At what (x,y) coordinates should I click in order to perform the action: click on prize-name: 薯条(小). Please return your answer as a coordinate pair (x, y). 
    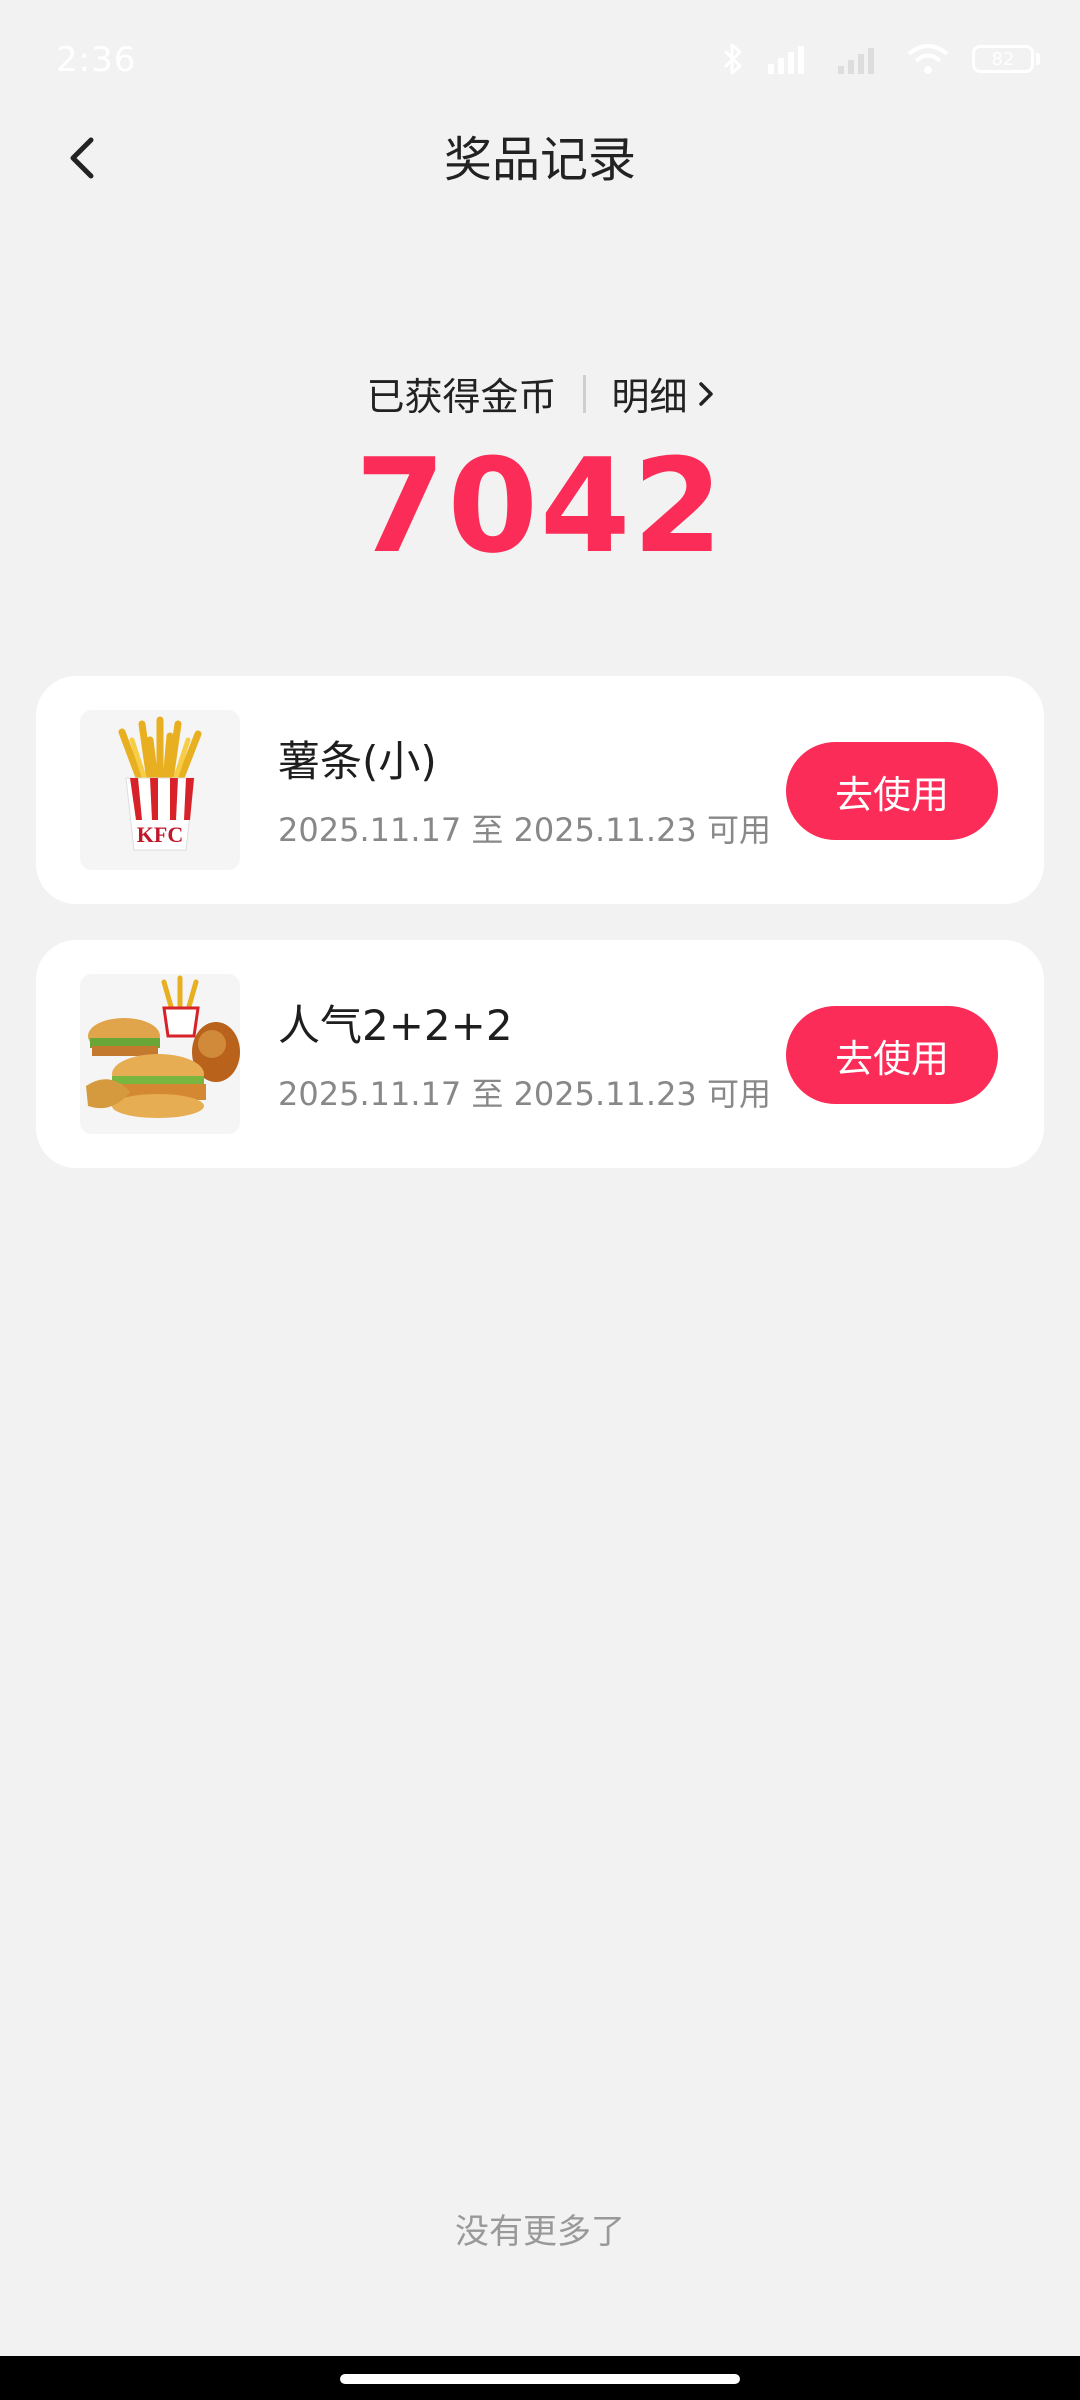
    Looking at the image, I should click on (357, 761).